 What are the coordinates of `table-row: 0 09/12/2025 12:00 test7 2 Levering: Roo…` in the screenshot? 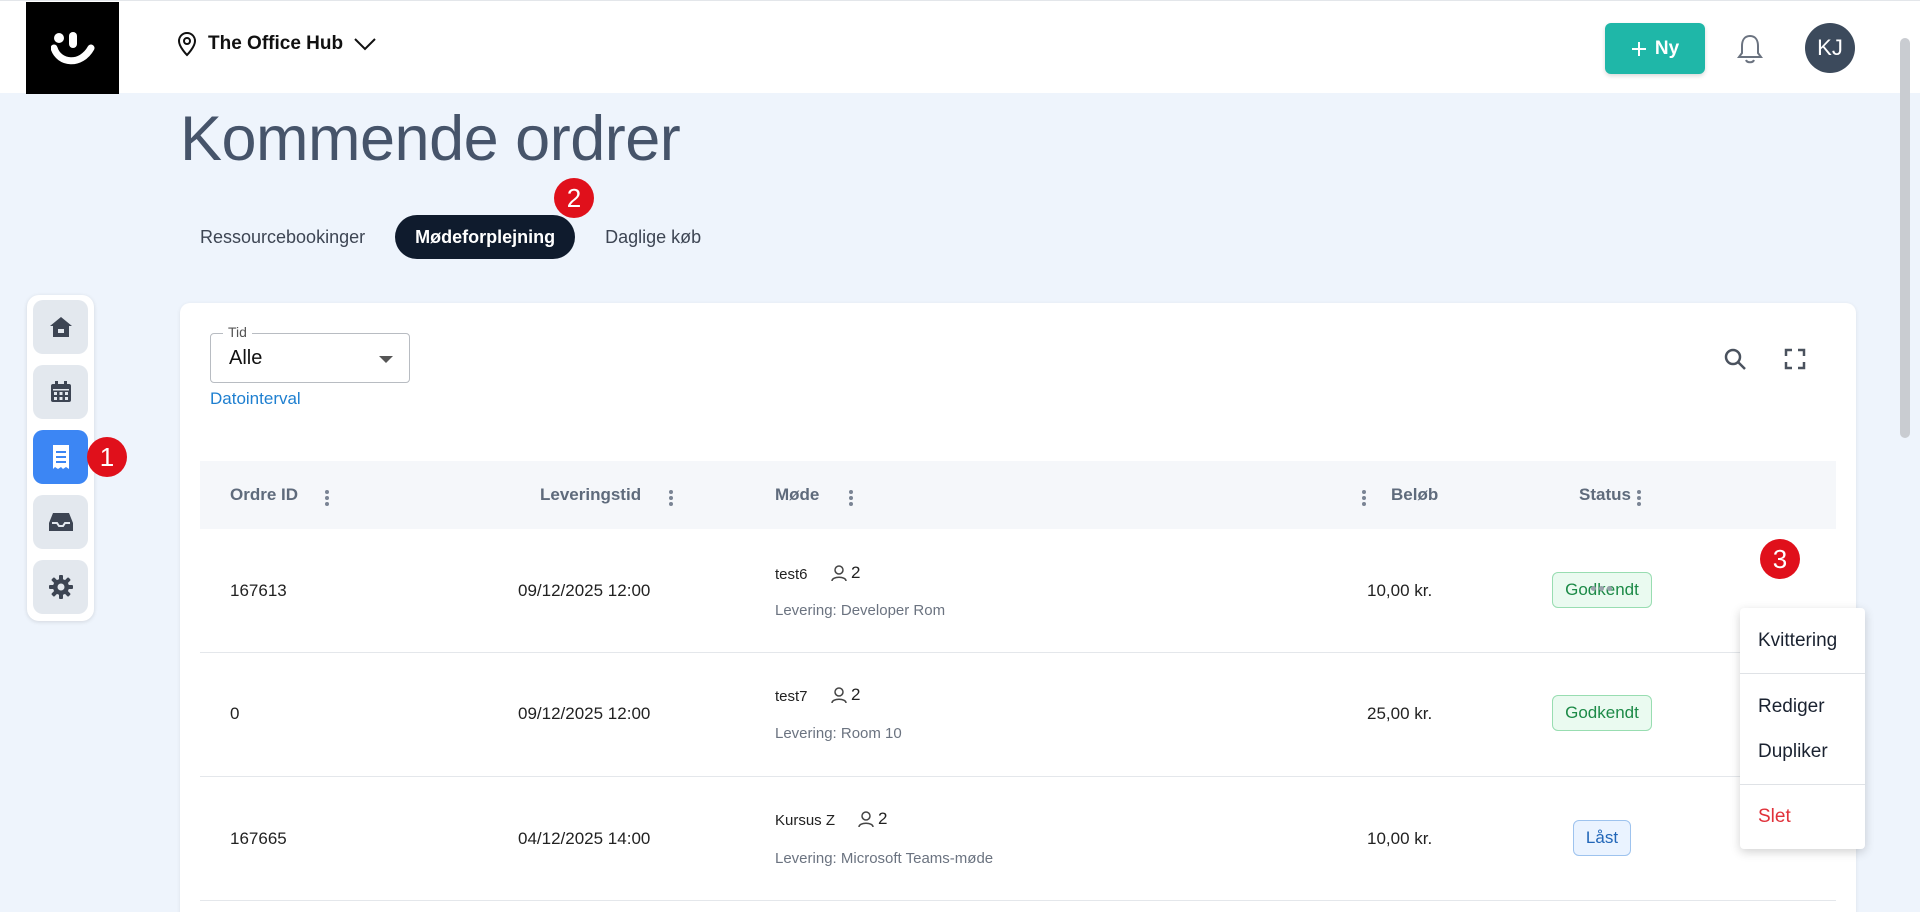 It's located at (1018, 715).